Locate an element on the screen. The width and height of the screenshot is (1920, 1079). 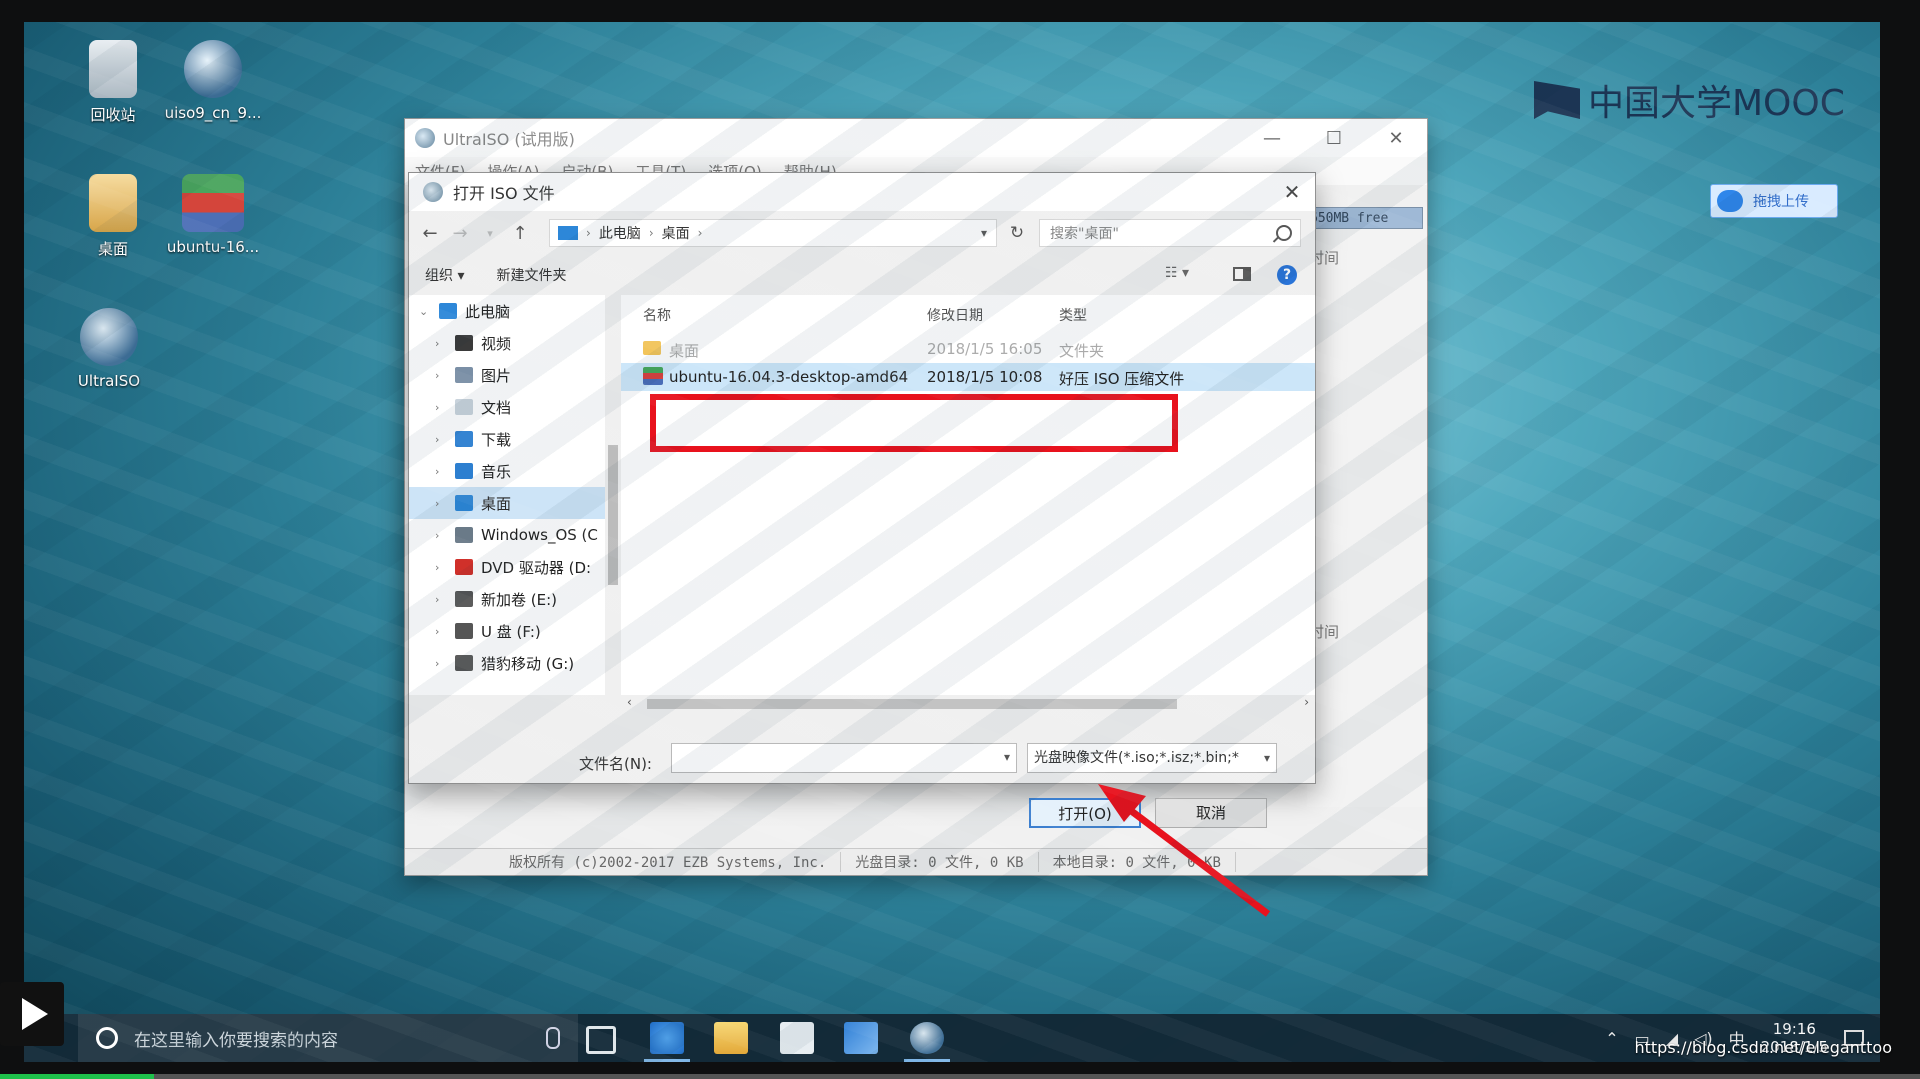
ultraiso-taskbar-icon is located at coordinates (927, 1042).